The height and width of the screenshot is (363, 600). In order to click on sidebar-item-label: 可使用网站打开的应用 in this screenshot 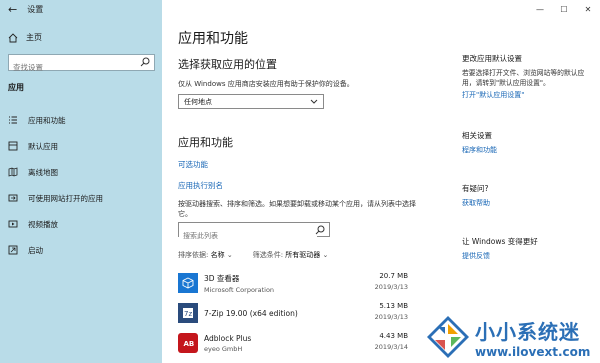, I will do `click(65, 198)`.